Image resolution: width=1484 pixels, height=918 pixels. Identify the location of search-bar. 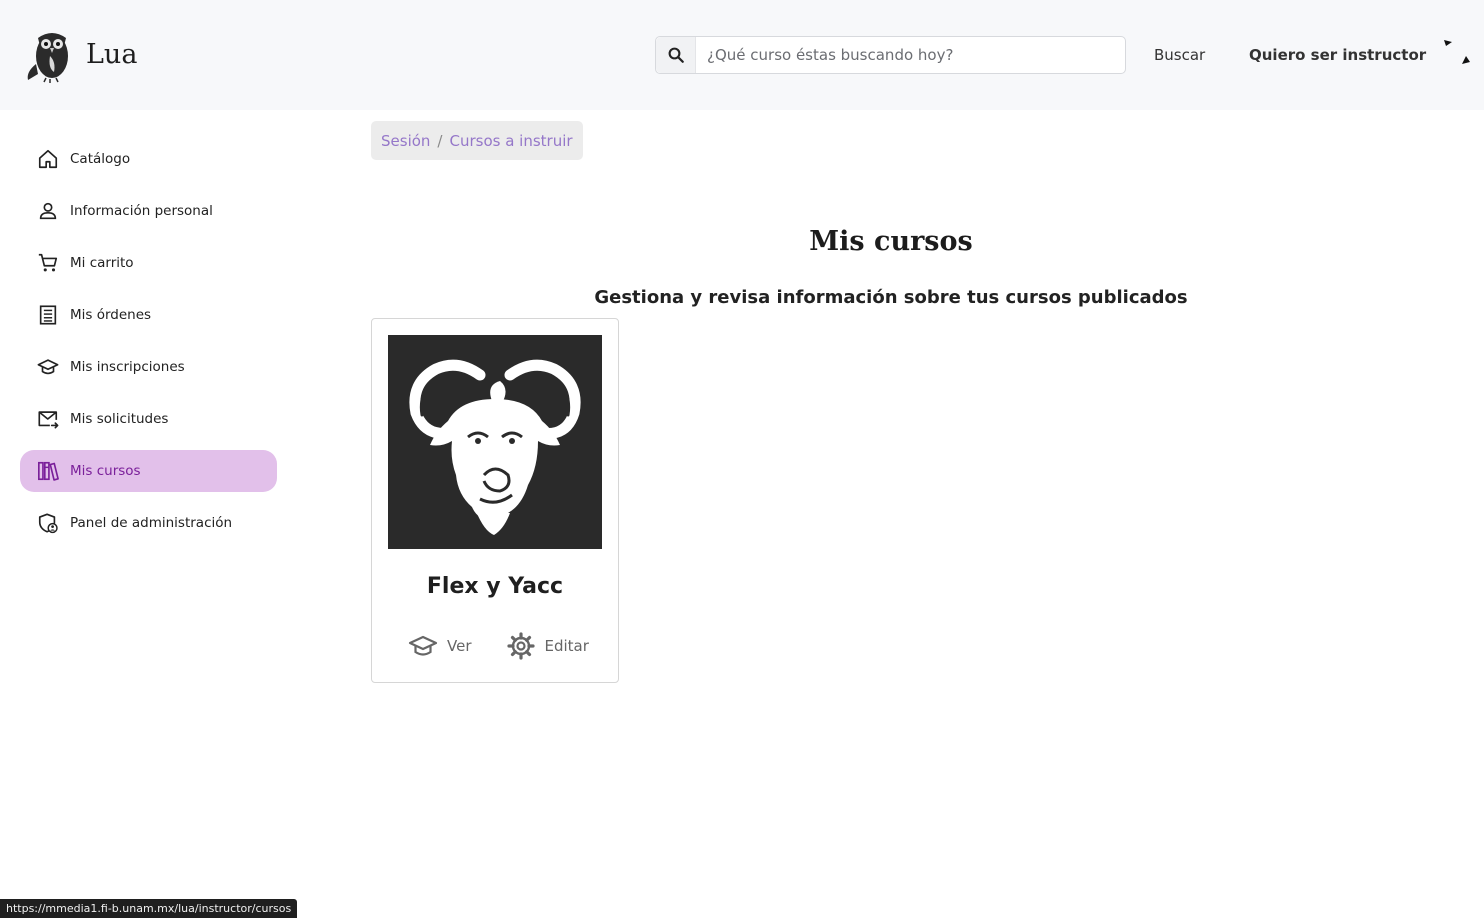
(890, 55).